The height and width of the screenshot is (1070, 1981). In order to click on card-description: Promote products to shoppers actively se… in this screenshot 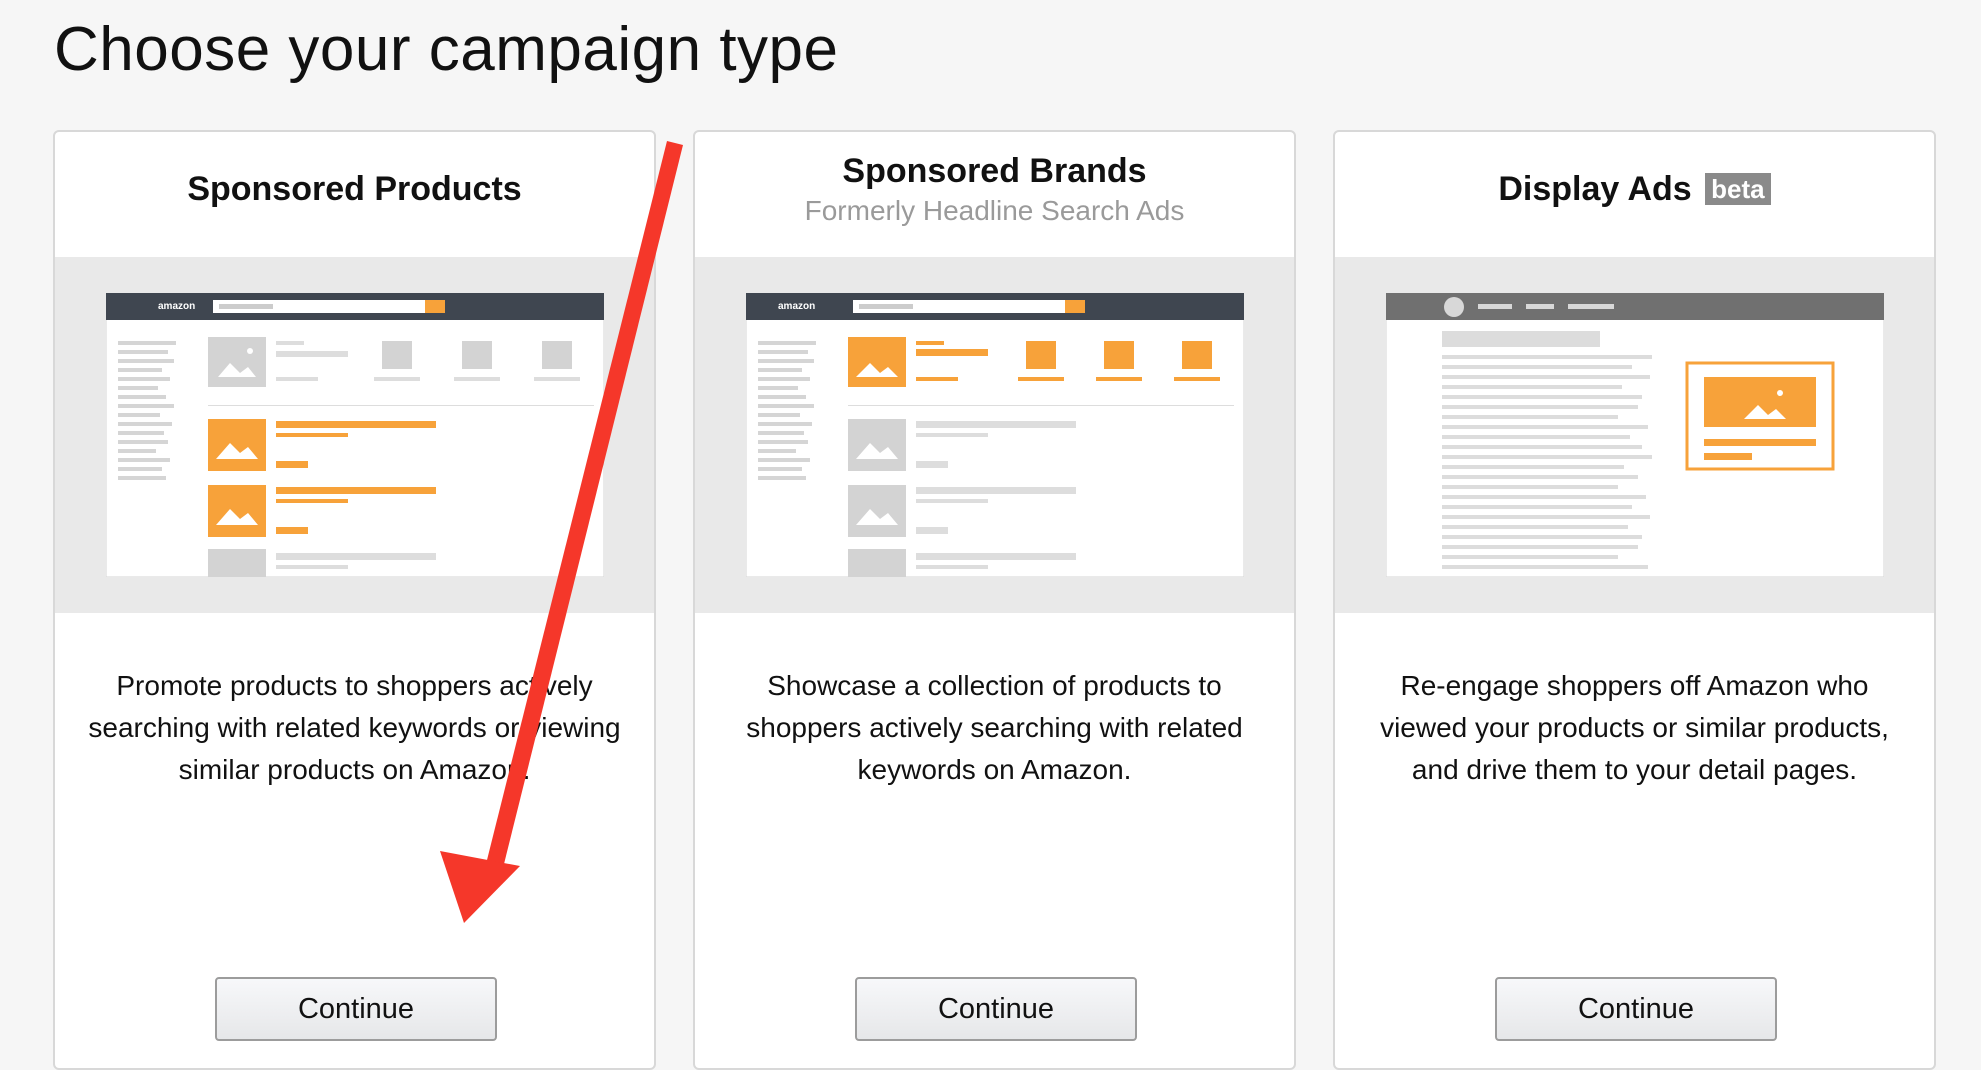, I will do `click(354, 727)`.